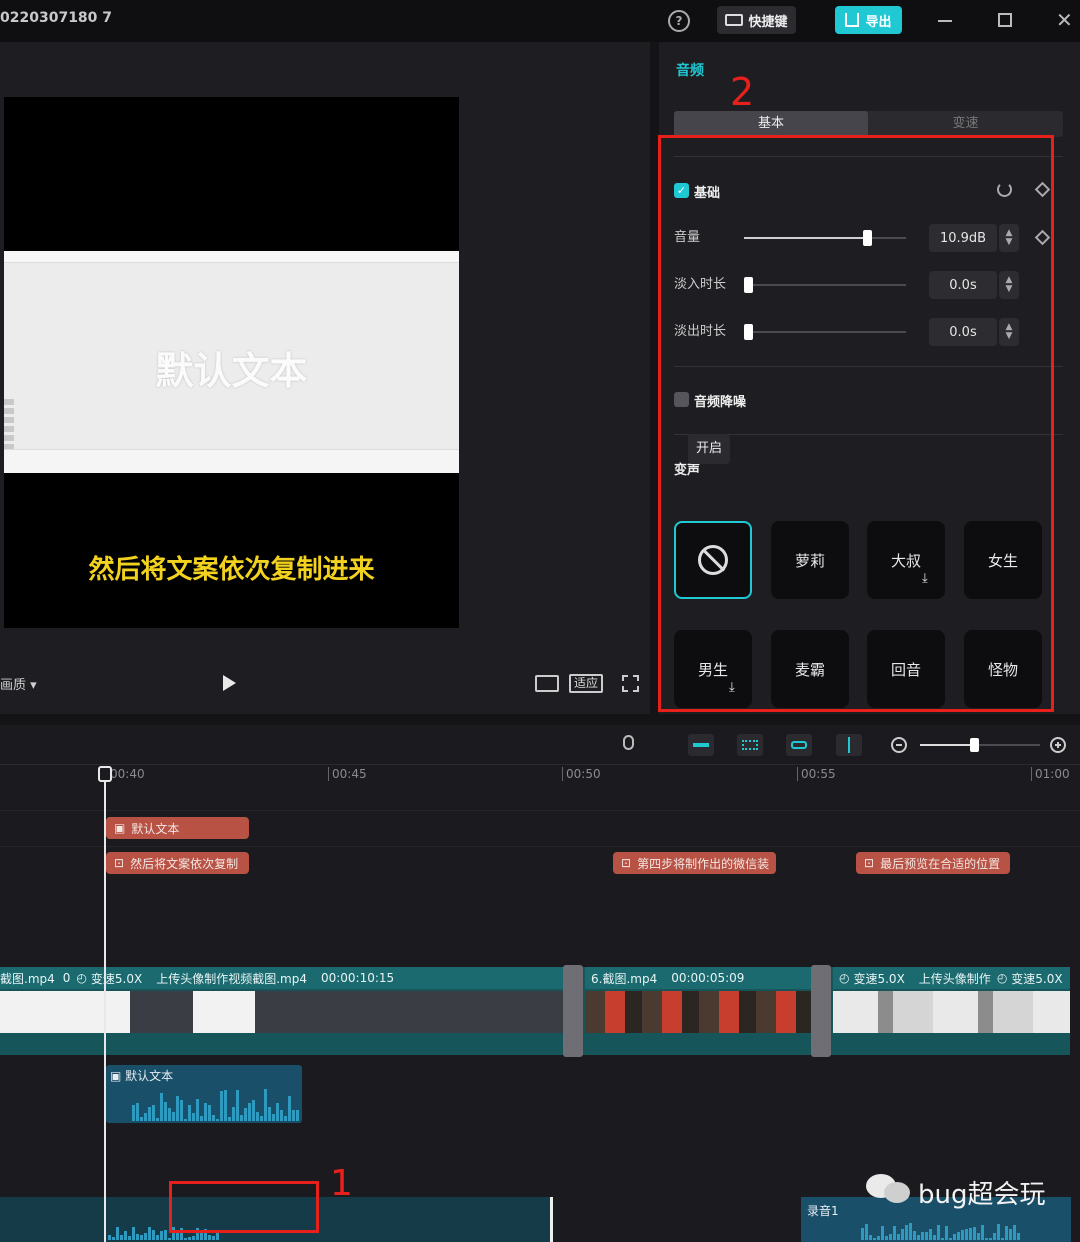 The width and height of the screenshot is (1080, 1242). I want to click on tick-label: 00:45, so click(347, 774).